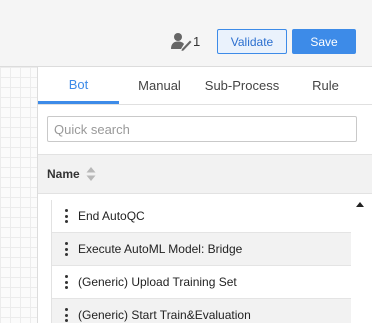 This screenshot has height=323, width=372. What do you see at coordinates (360, 204) in the screenshot?
I see `scroll-up-arrow-icon` at bounding box center [360, 204].